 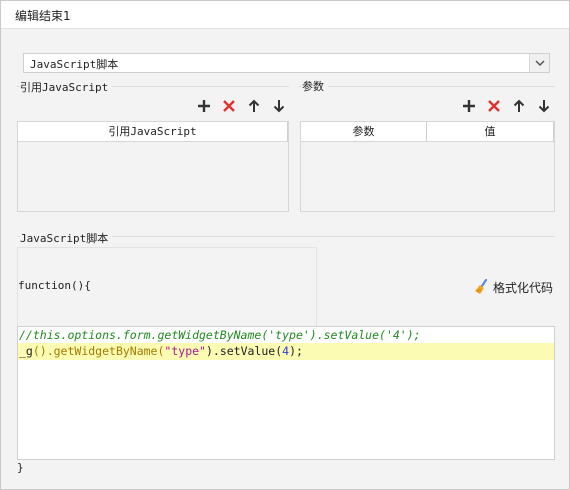 I want to click on param-delete-button, so click(x=494, y=106).